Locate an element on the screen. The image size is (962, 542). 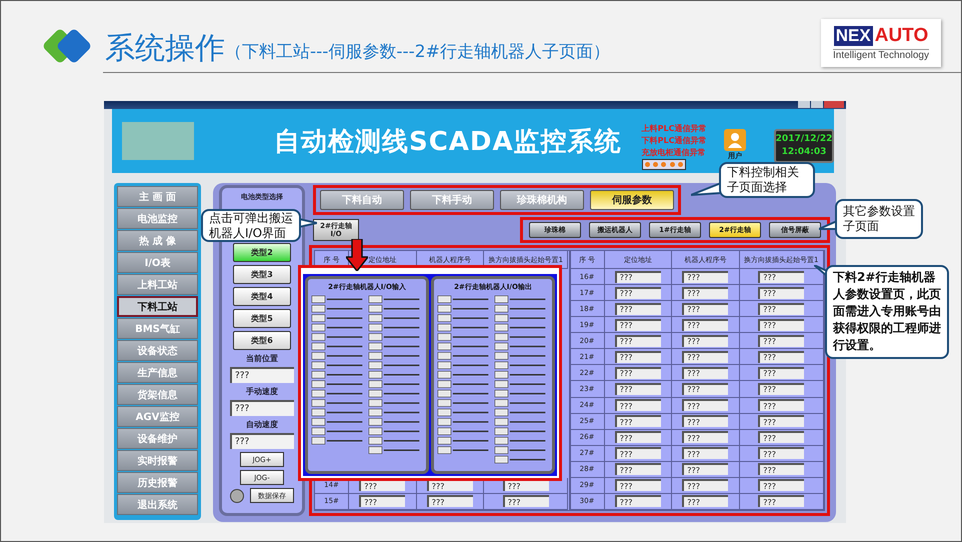
logo-brand: AUTO is located at coordinates (901, 36).